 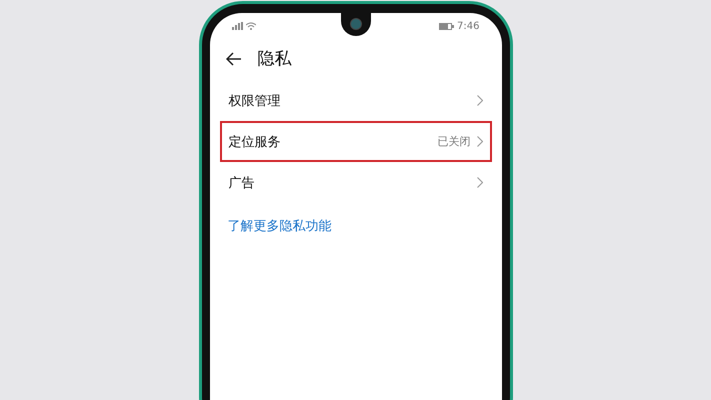 I want to click on settings-row: 权限管理, so click(x=356, y=100).